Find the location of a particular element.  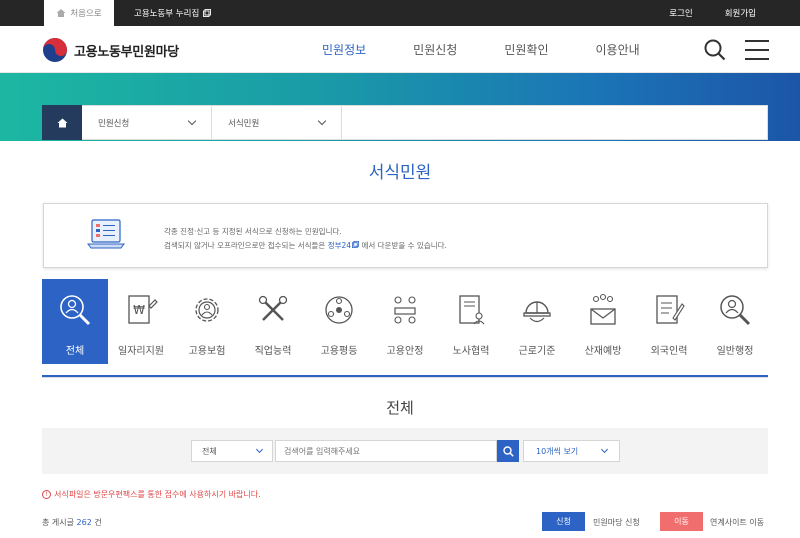

site-name: 고용노동부민원마당 is located at coordinates (126, 52).